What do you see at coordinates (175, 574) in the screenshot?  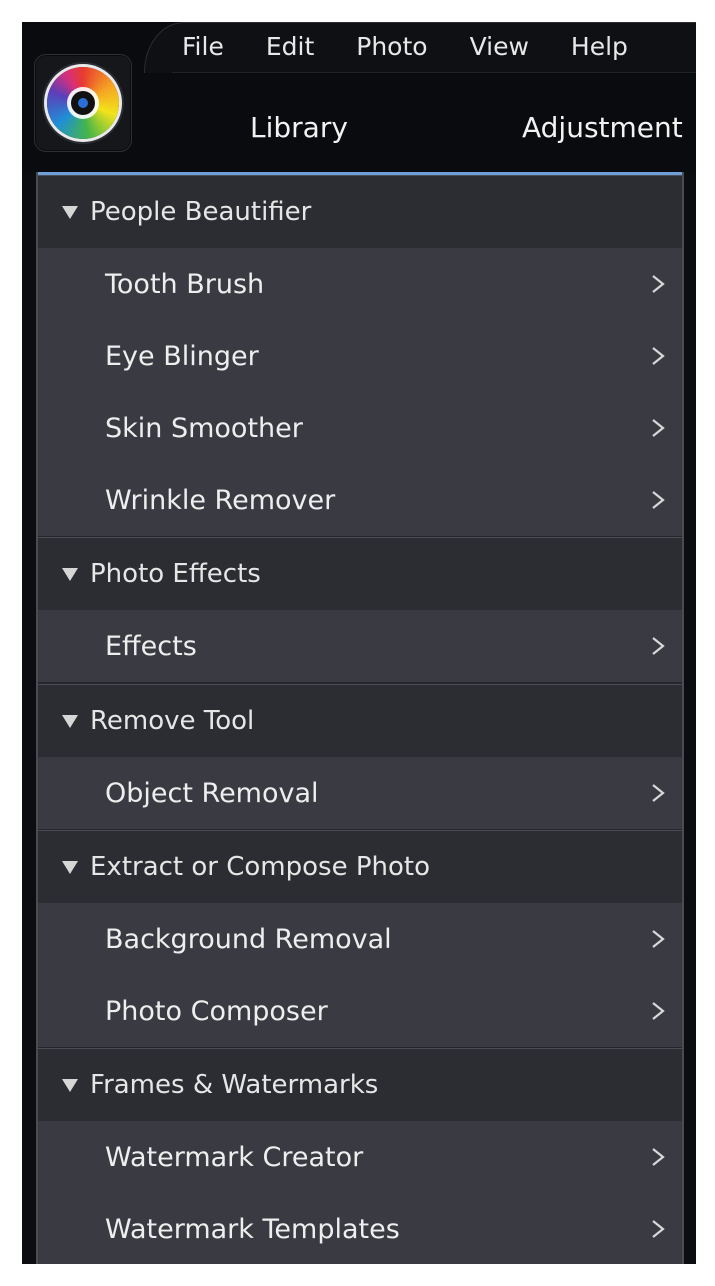 I see `group-title: Photo Effects` at bounding box center [175, 574].